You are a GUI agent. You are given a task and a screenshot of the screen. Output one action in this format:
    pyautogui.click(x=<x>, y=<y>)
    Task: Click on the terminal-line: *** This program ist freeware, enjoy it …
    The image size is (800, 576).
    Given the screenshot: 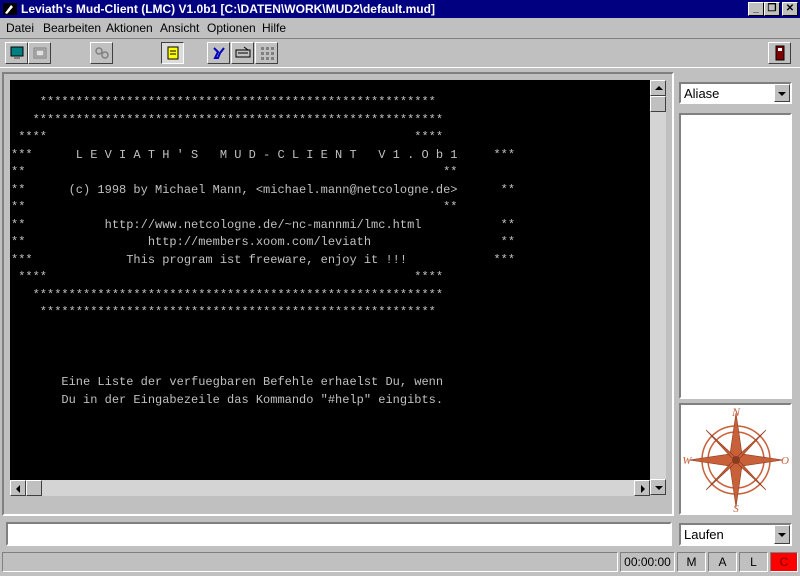 What is the action you would take?
    pyautogui.click(x=263, y=259)
    